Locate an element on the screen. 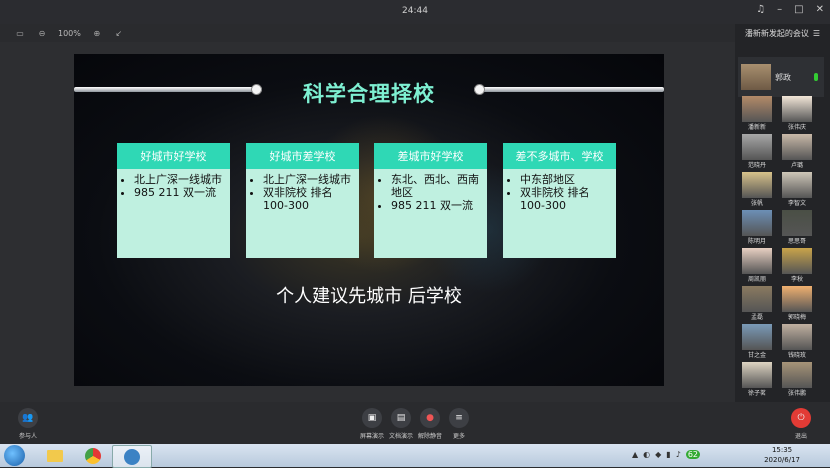  participant-tile: 李智文 is located at coordinates (797, 190).